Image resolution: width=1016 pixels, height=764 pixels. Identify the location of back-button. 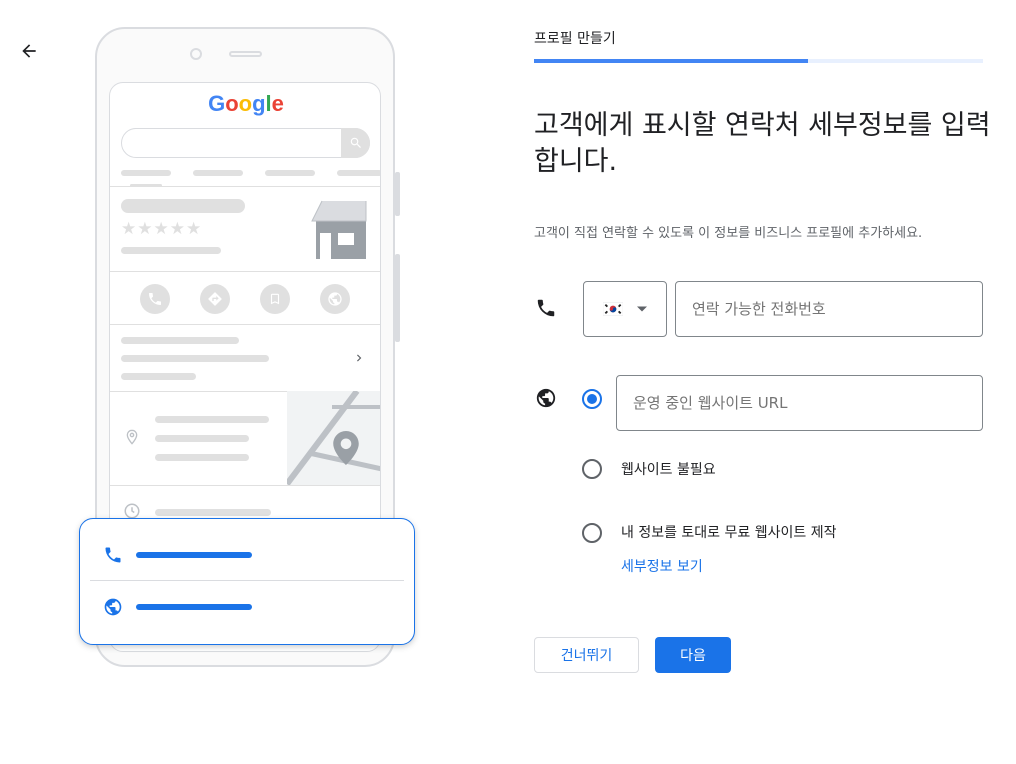
(29, 51).